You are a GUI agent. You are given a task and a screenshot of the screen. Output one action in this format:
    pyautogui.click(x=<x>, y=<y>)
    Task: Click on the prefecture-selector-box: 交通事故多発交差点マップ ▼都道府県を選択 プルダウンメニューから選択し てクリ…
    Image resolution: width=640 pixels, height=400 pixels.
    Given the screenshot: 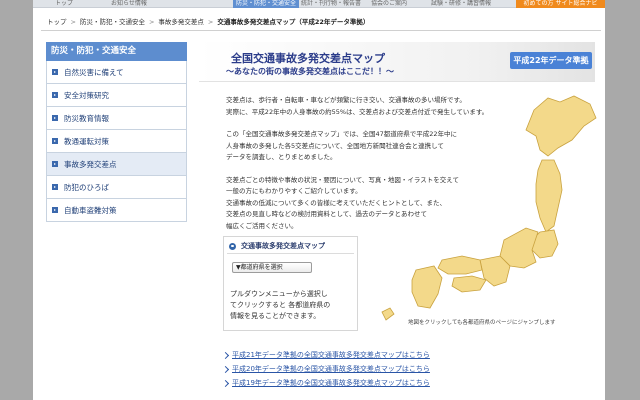 What is the action you would take?
    pyautogui.click(x=290, y=283)
    